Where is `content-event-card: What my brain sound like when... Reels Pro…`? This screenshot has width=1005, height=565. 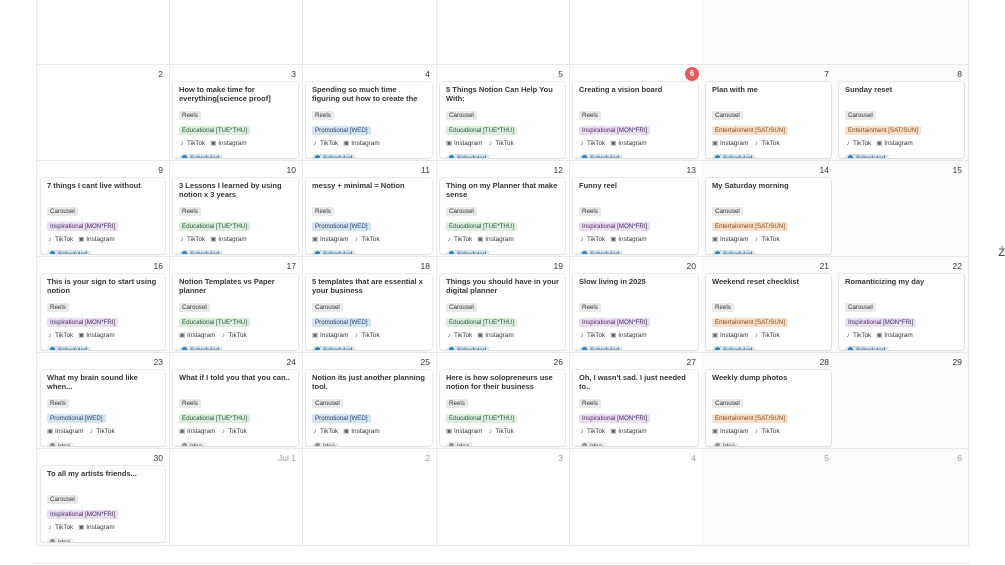 content-event-card: What my brain sound like when... Reels Pro… is located at coordinates (103, 408).